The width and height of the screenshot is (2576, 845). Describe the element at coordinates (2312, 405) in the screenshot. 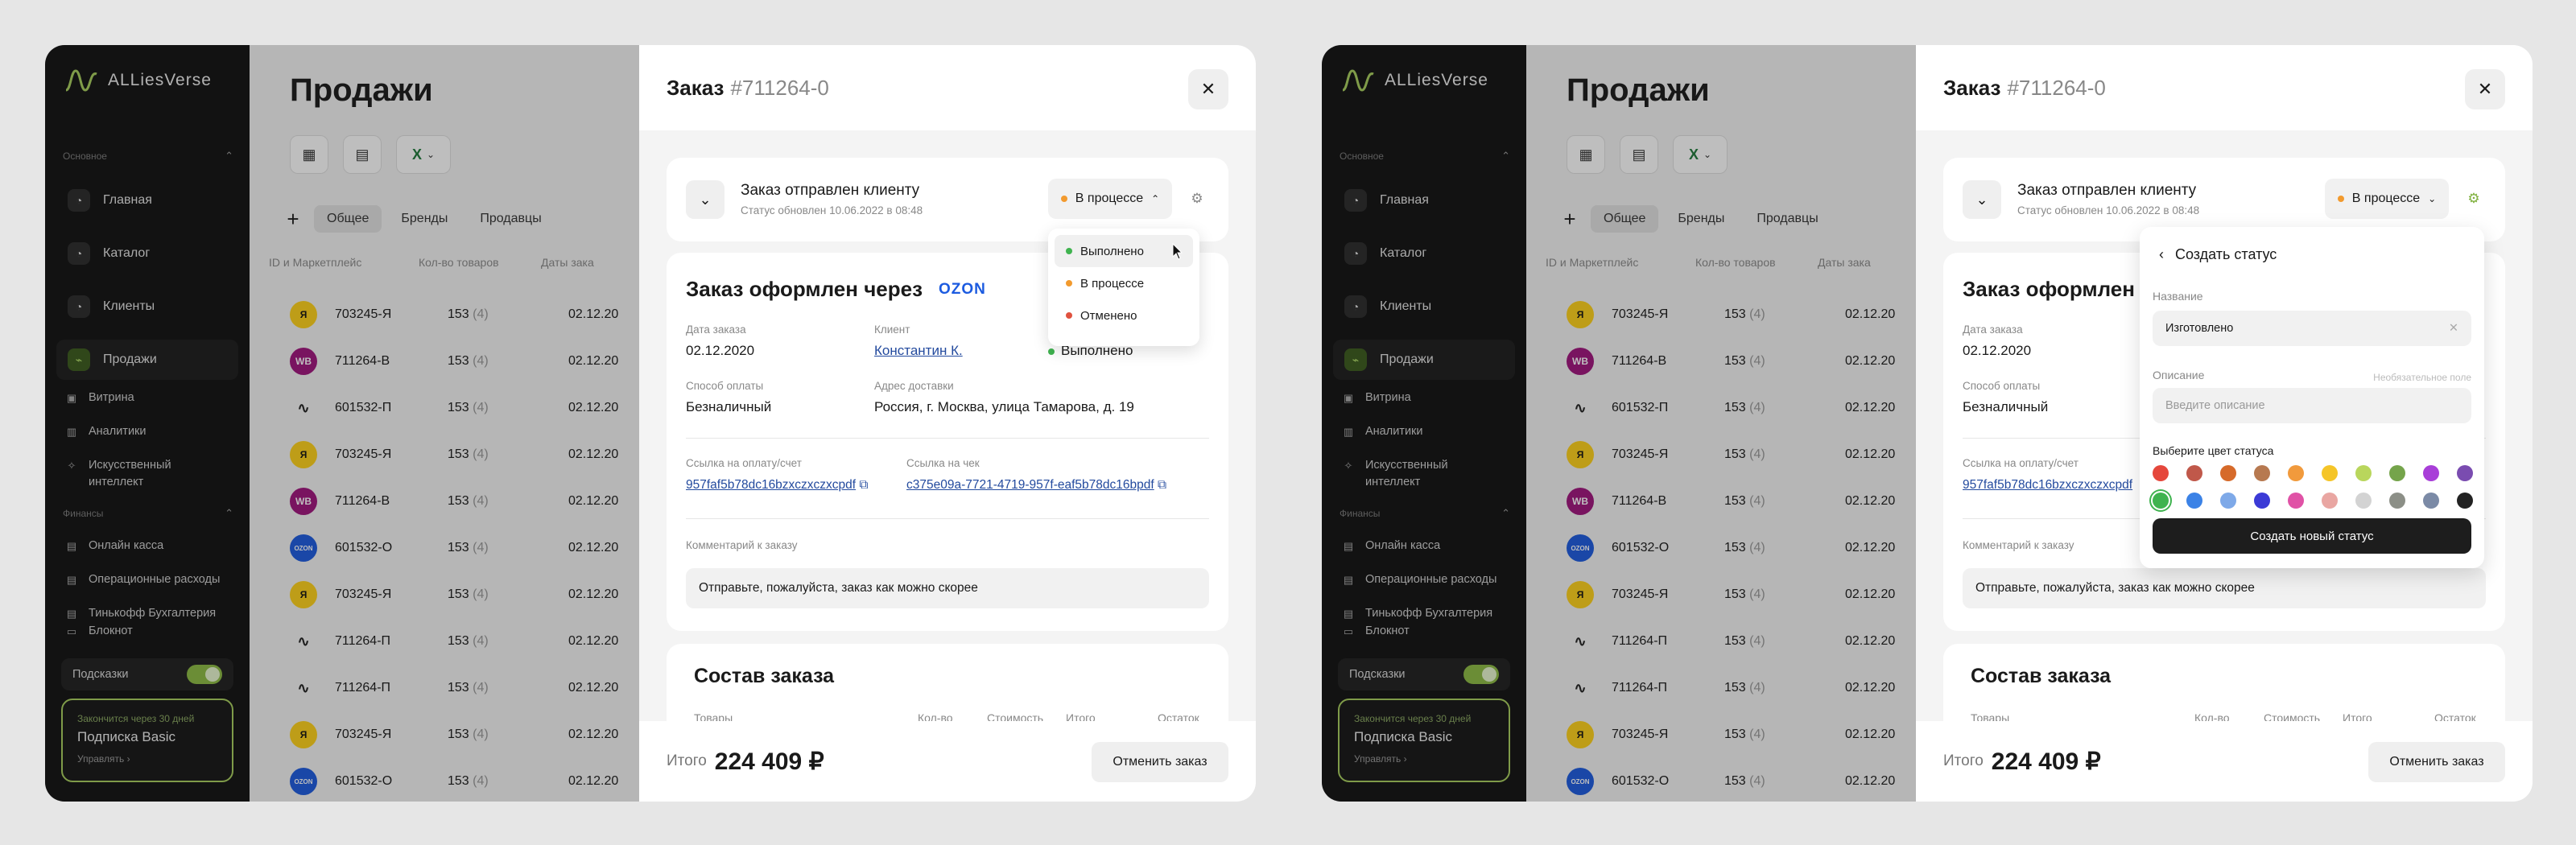

I see `desc-input: Введите описание` at that location.